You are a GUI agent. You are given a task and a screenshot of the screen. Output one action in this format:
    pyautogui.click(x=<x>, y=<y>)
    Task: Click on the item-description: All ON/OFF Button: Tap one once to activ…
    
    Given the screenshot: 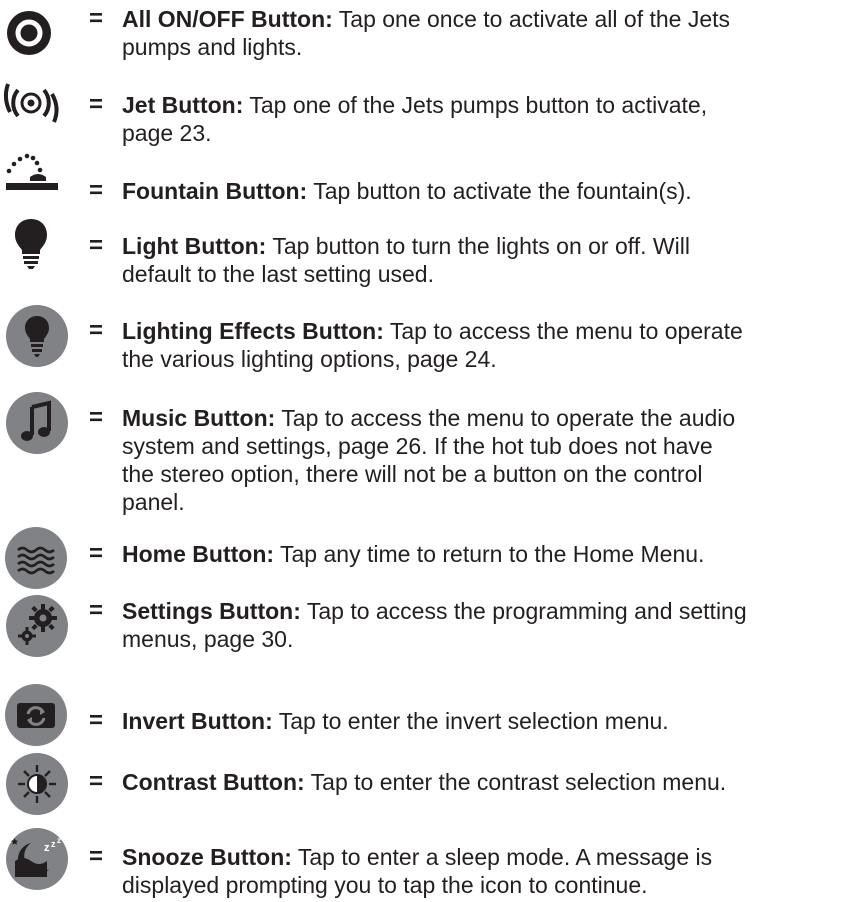 What is the action you would take?
    pyautogui.click(x=484, y=33)
    